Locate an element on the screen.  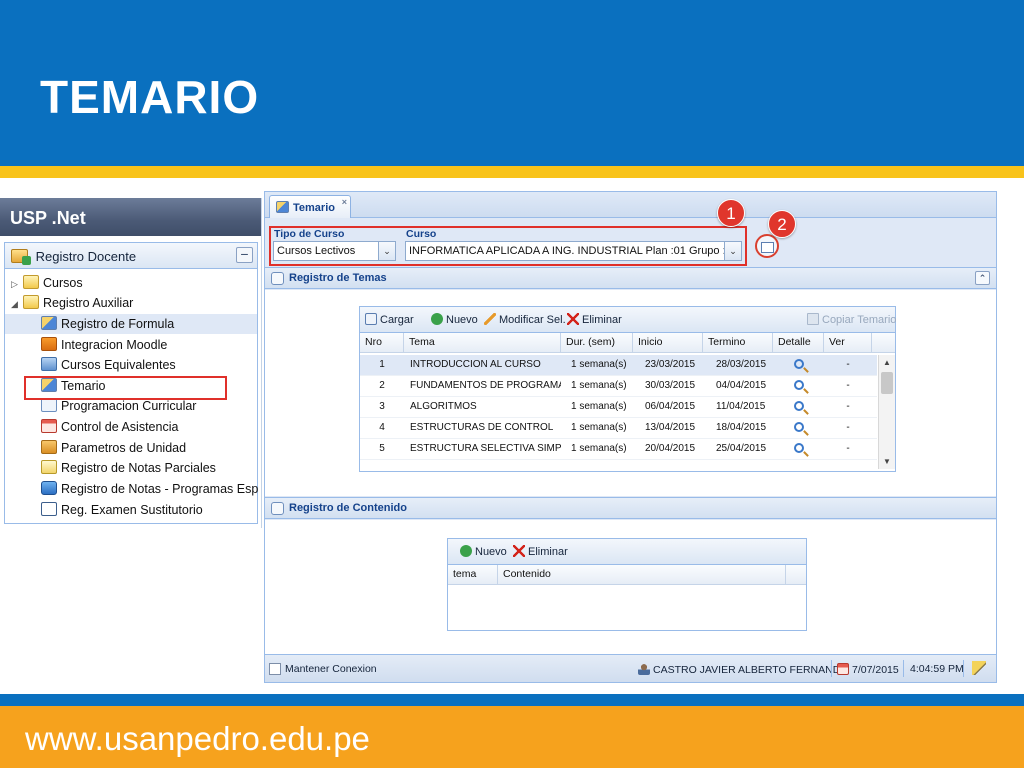
registro-de-contenido-body: Nuevo Eliminar tema Contenido is located at coordinates (630, 587).